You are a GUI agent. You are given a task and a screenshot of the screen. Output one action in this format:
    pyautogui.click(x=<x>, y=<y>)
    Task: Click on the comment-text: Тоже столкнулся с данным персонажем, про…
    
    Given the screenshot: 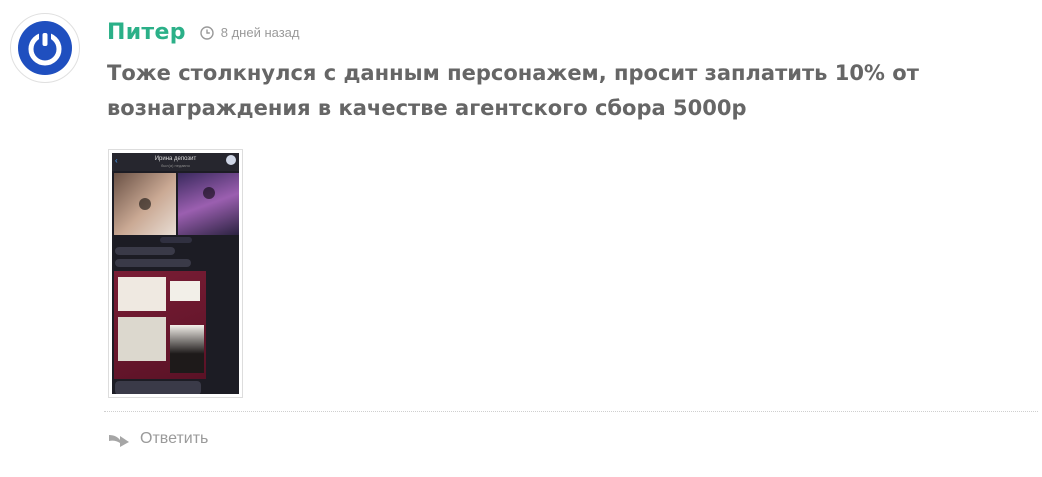 What is the action you would take?
    pyautogui.click(x=513, y=90)
    